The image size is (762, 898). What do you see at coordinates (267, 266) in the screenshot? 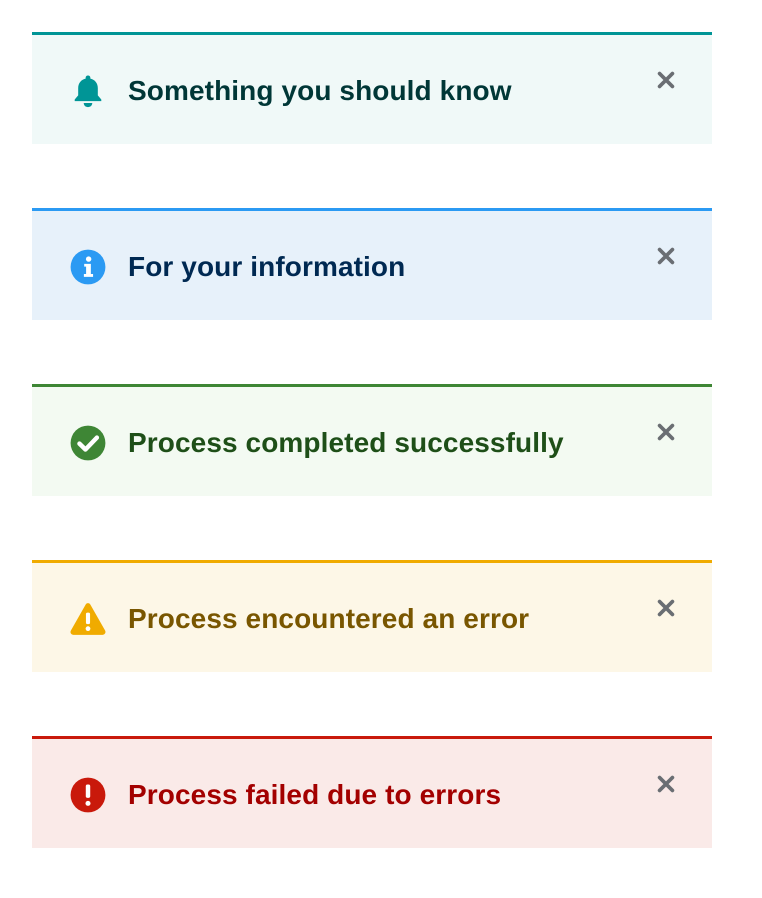
I see `alert-title: For your information` at bounding box center [267, 266].